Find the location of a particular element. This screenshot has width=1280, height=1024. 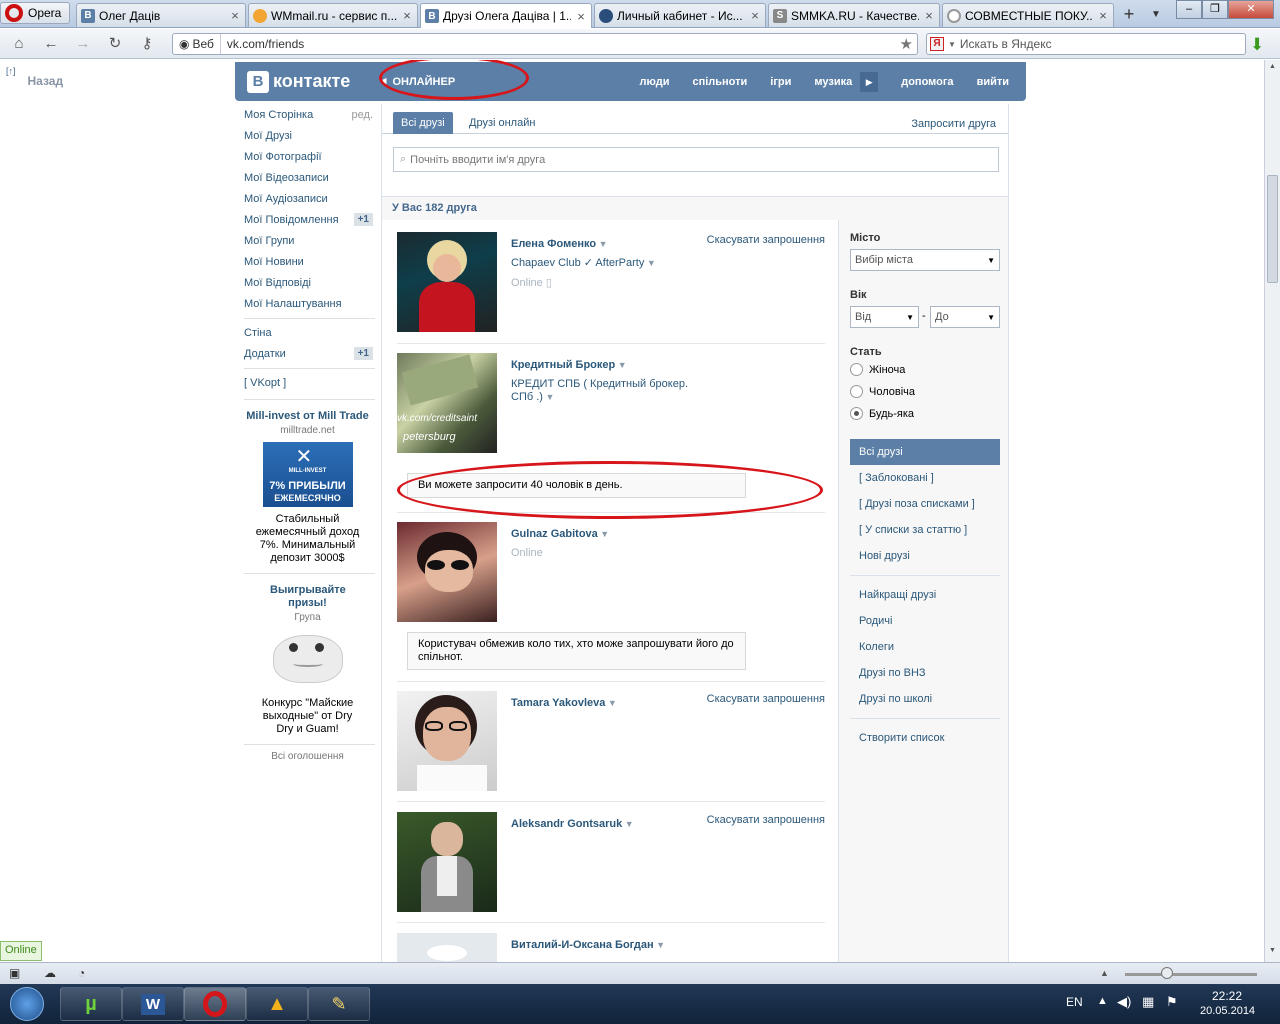

flag-icon: ⚑ is located at coordinates (1172, 1002).